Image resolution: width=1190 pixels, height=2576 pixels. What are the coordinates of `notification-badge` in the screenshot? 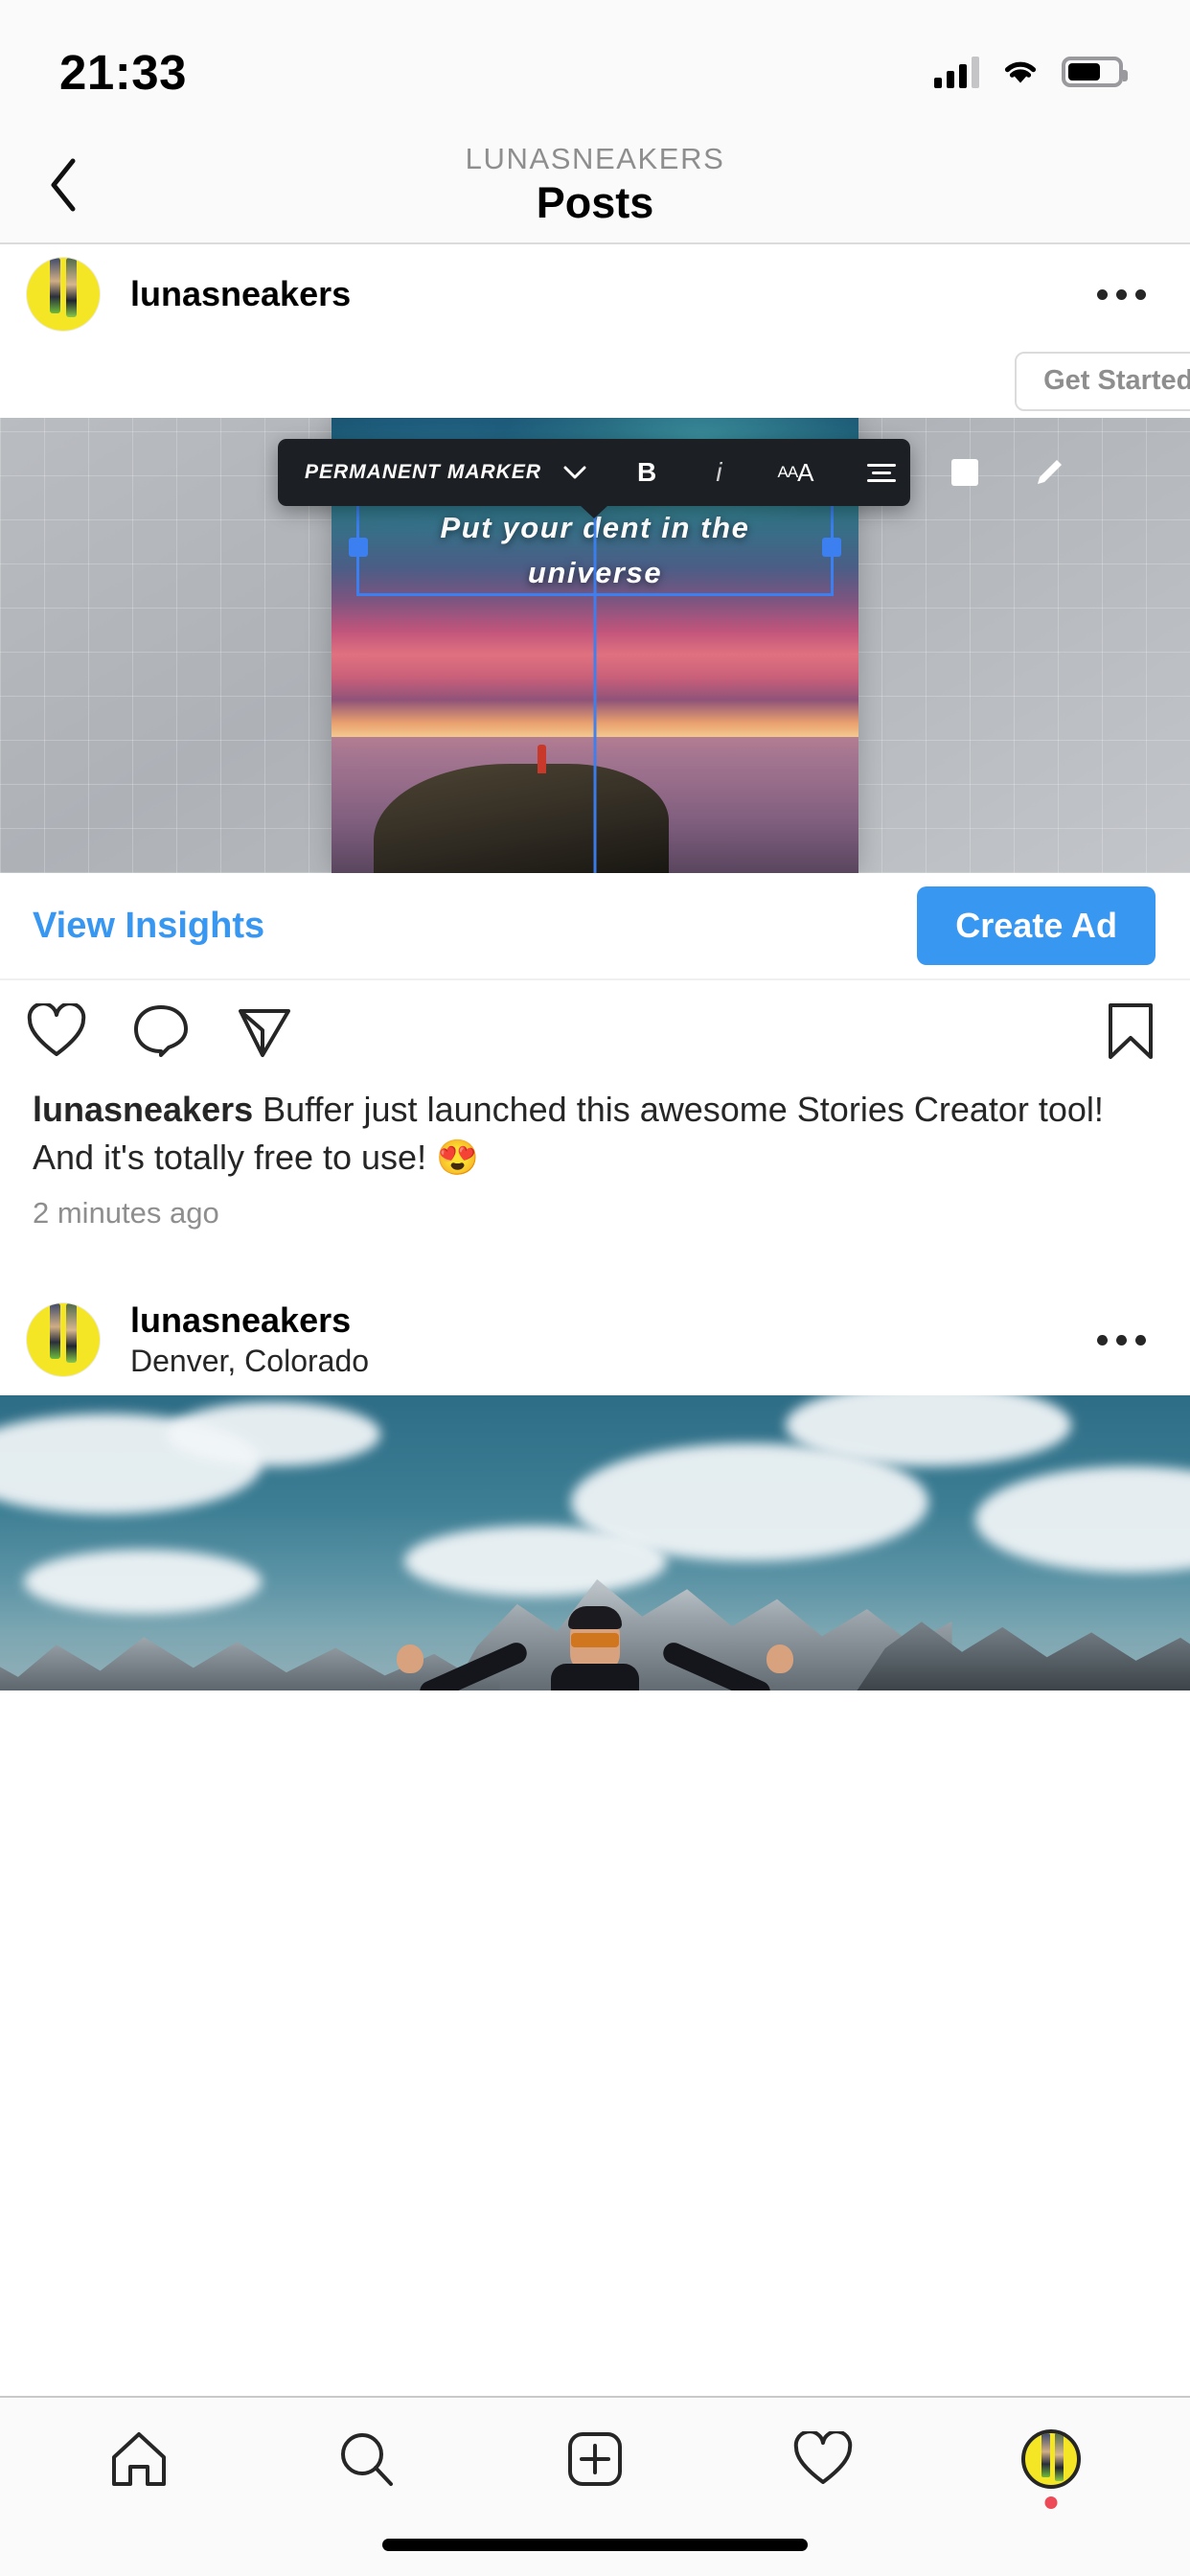 It's located at (1051, 2502).